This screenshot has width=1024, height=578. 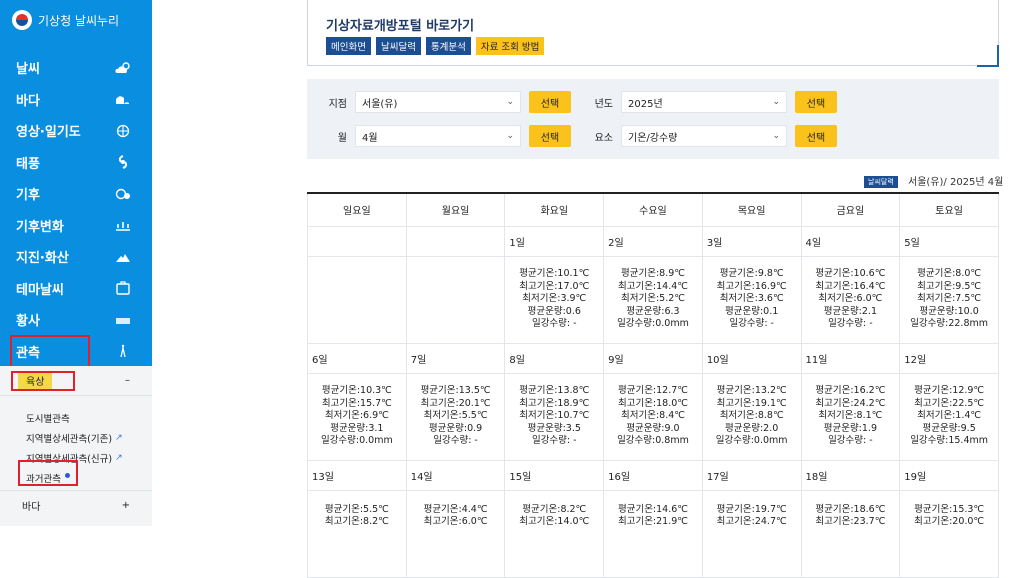 I want to click on stat-line: 최저기온:8.8℃, so click(x=751, y=416).